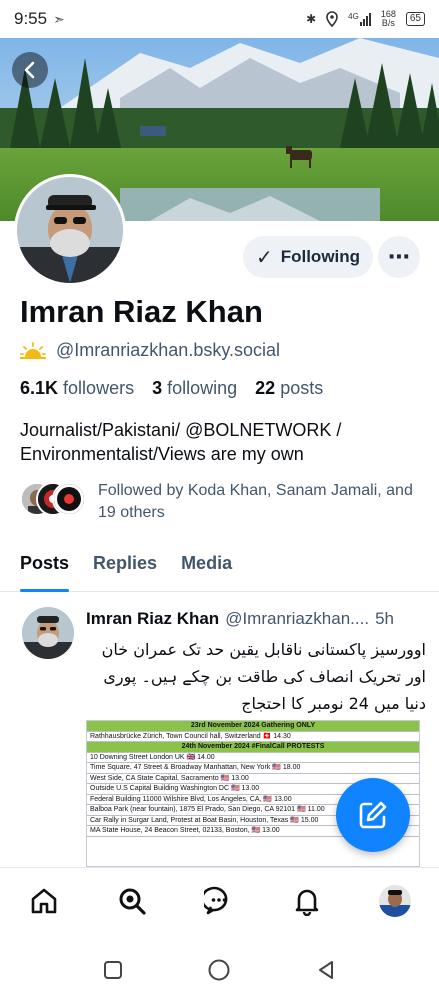  Describe the element at coordinates (59, 18) in the screenshot. I see `gesture-icon: ➣` at that location.